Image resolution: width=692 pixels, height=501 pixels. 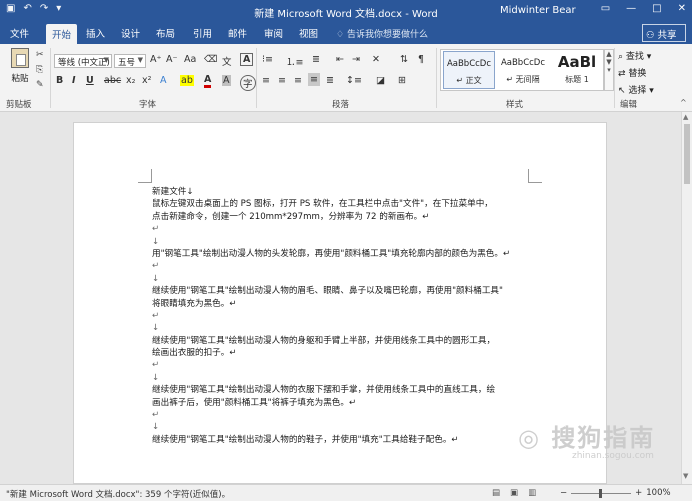 What do you see at coordinates (267, 59) in the screenshot?
I see `bullets-icon: ⁝≡` at bounding box center [267, 59].